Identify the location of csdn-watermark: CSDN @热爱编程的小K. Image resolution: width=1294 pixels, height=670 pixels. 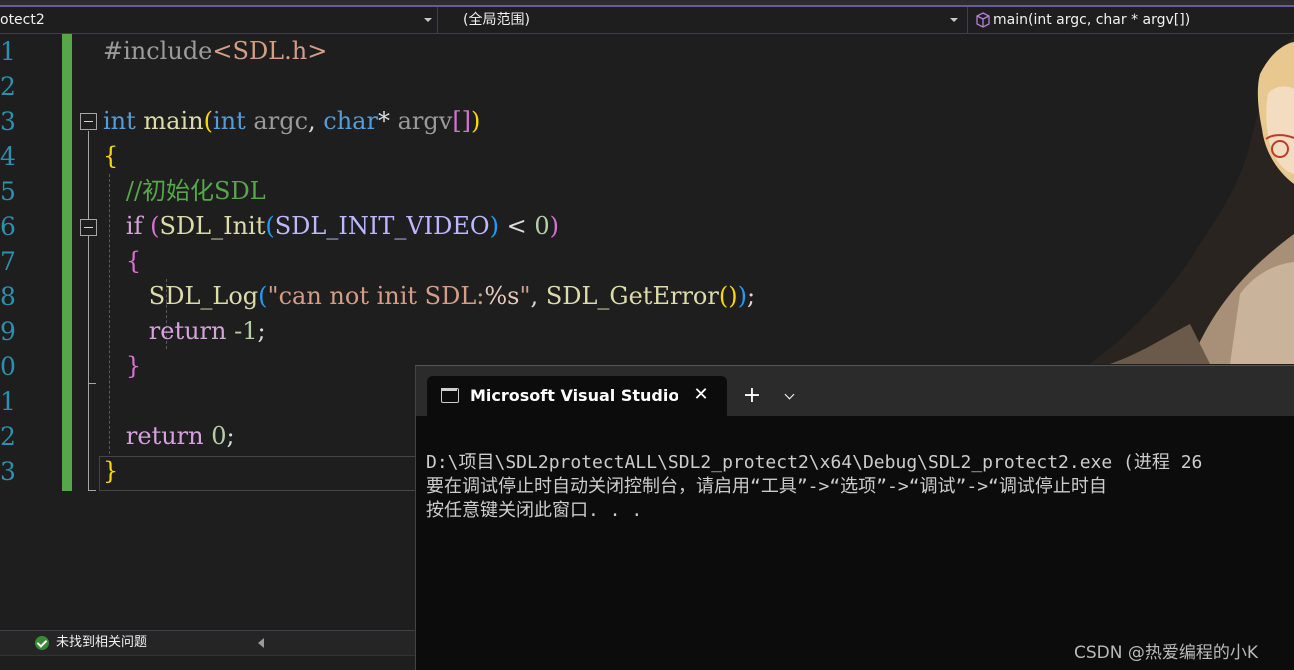
(1166, 653).